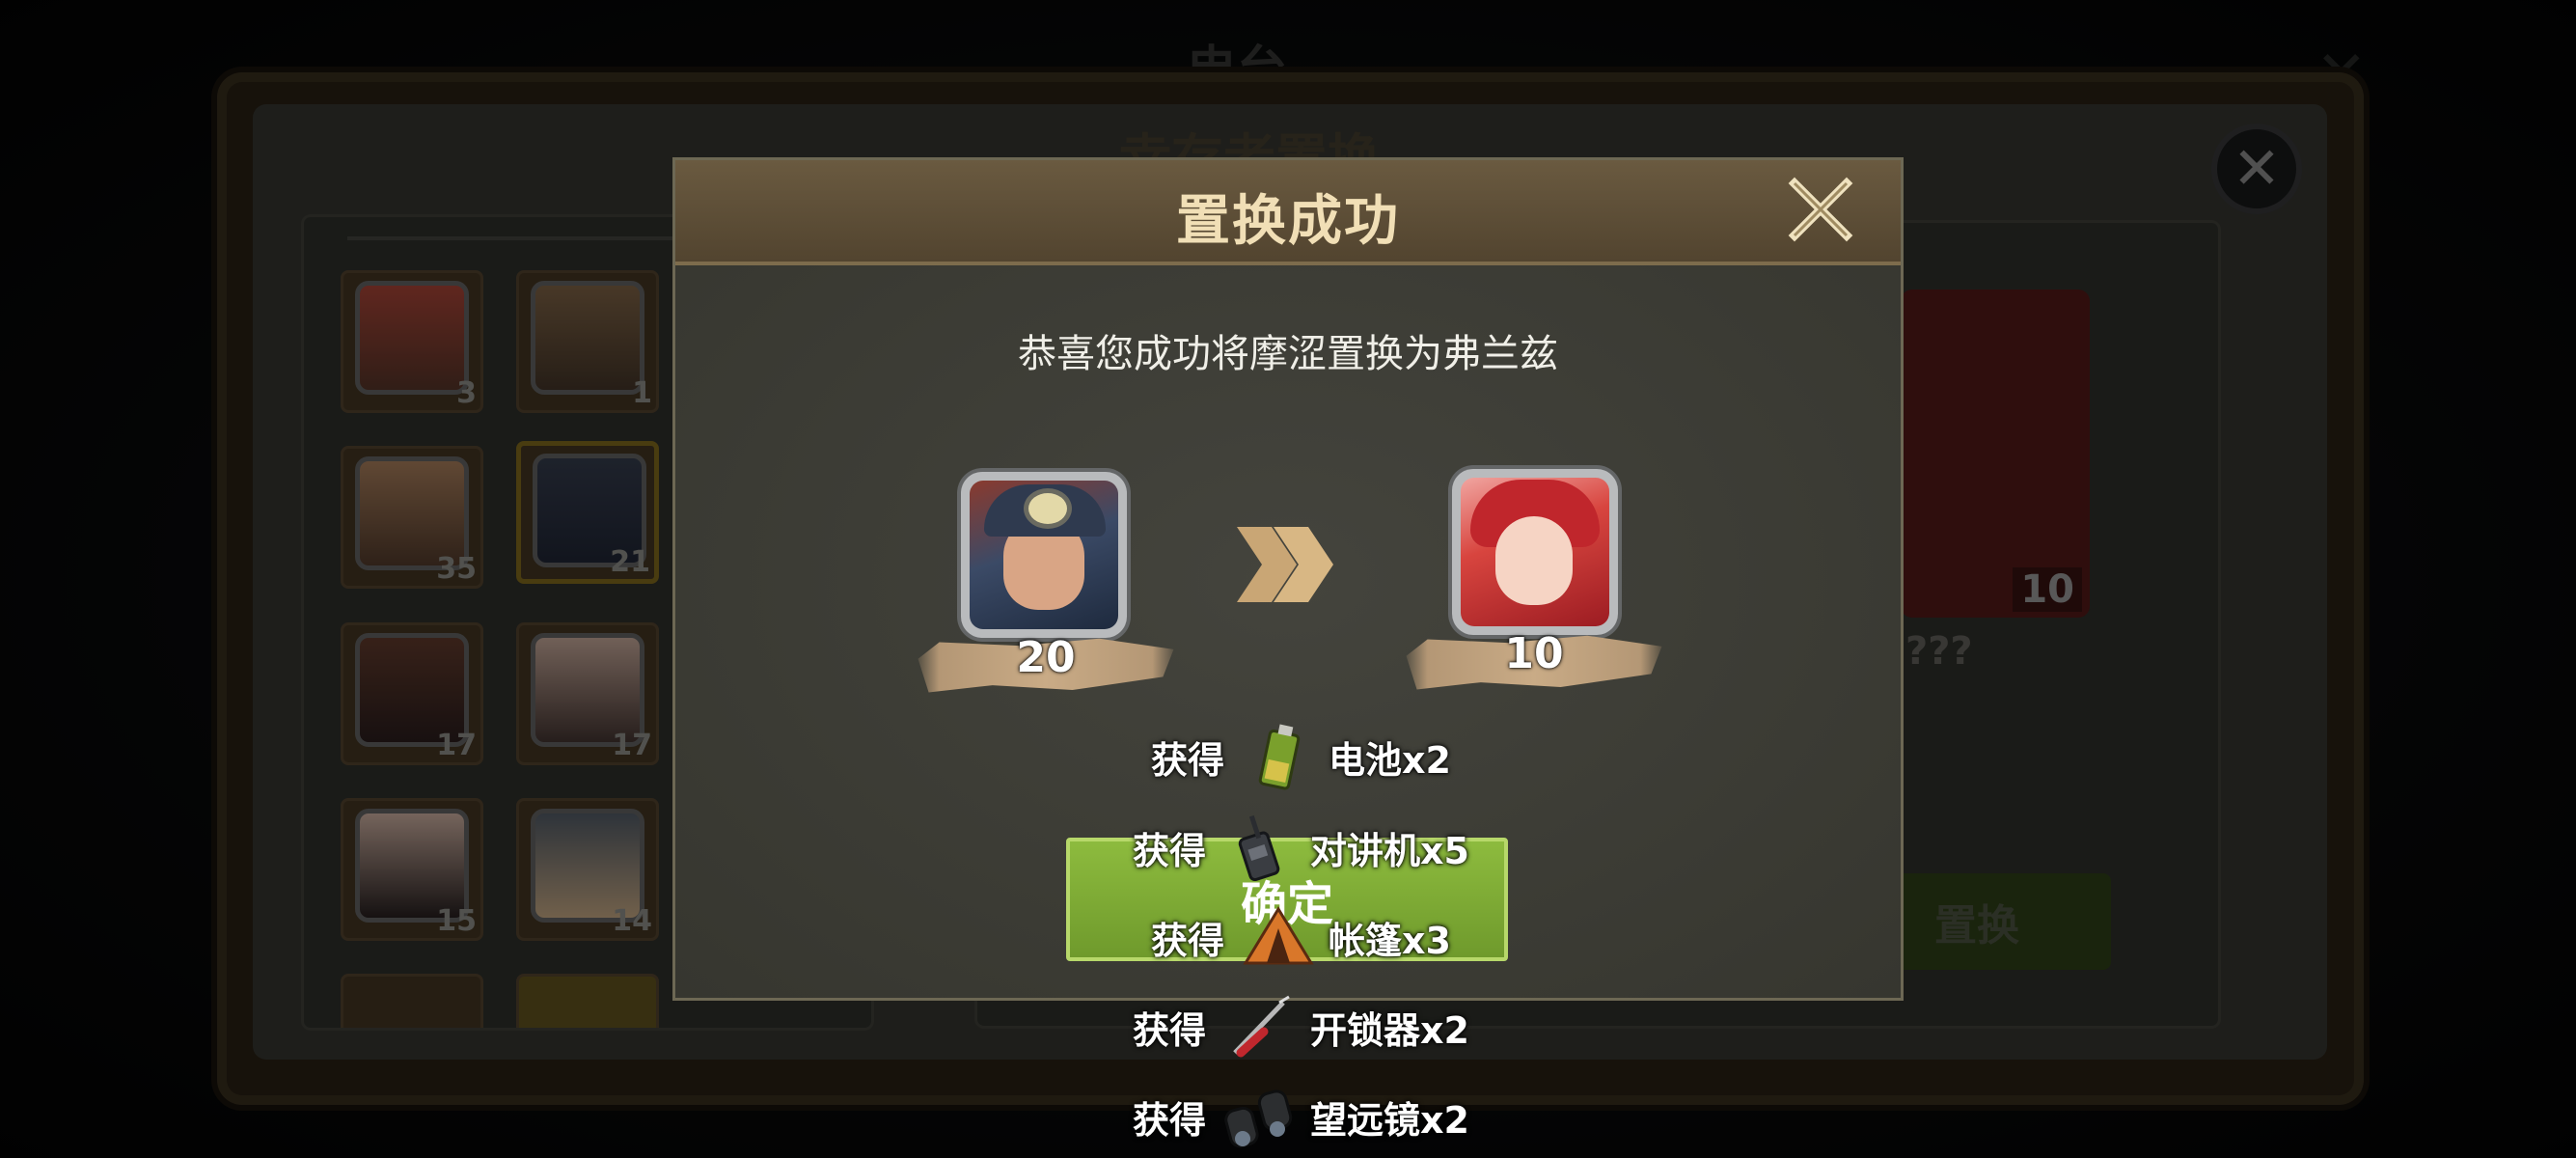 The width and height of the screenshot is (2576, 1158). I want to click on battery-icon, so click(1280, 757).